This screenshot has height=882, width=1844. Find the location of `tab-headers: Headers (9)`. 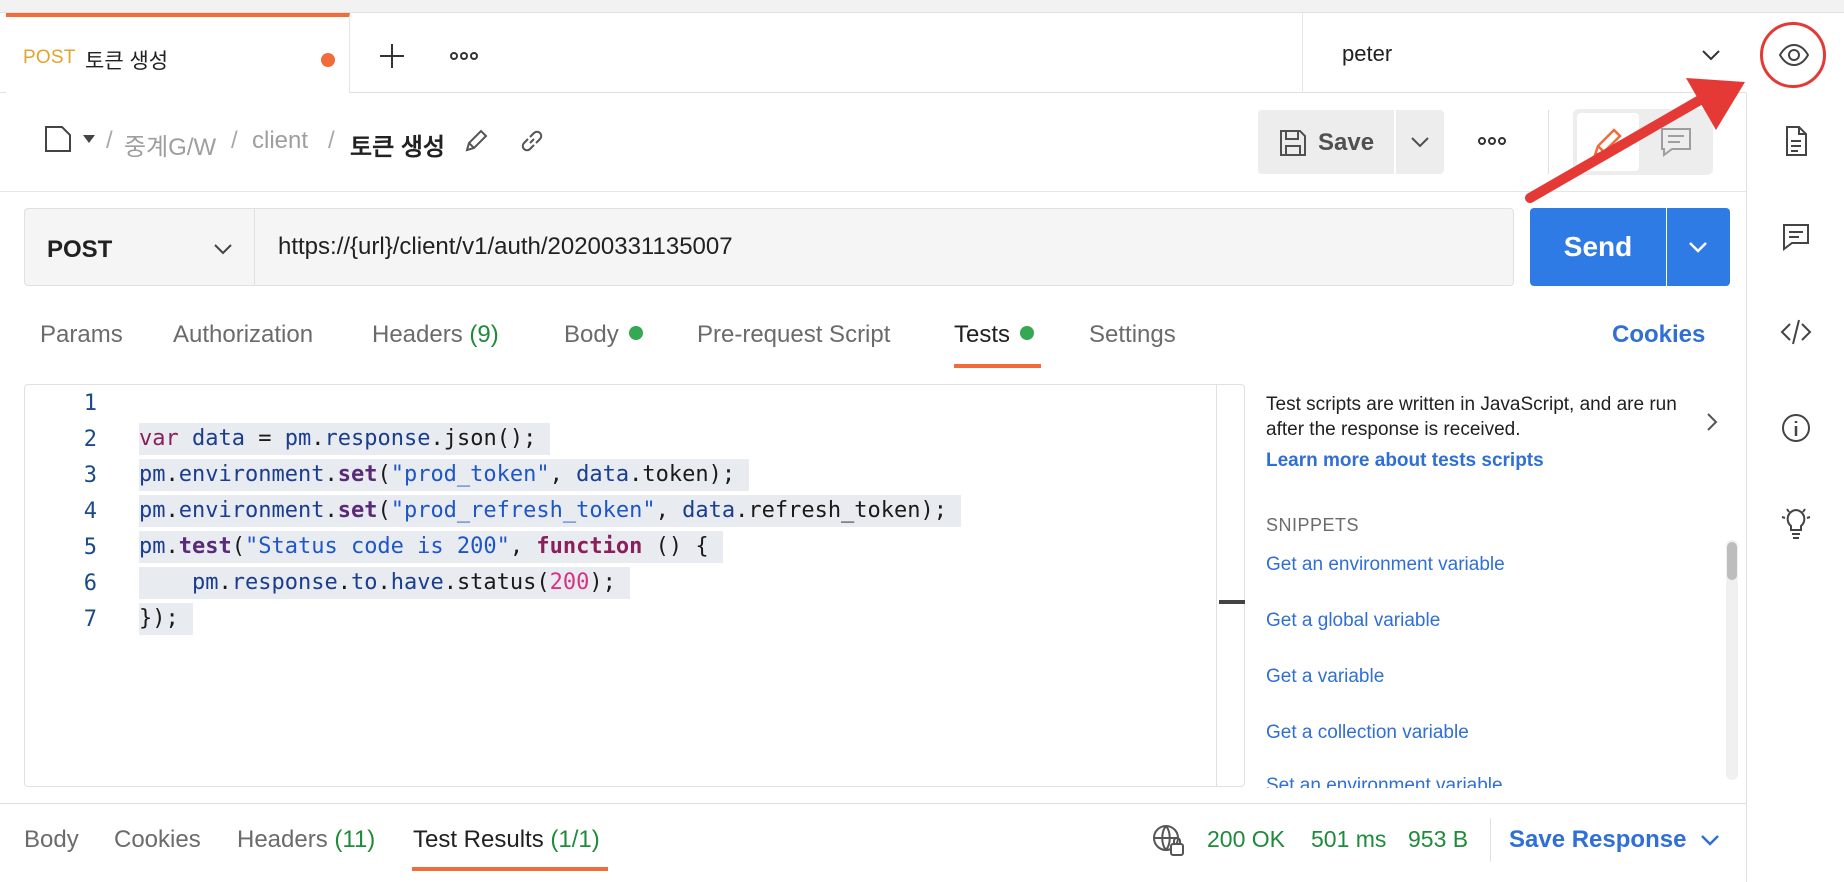

tab-headers: Headers (9) is located at coordinates (435, 335).